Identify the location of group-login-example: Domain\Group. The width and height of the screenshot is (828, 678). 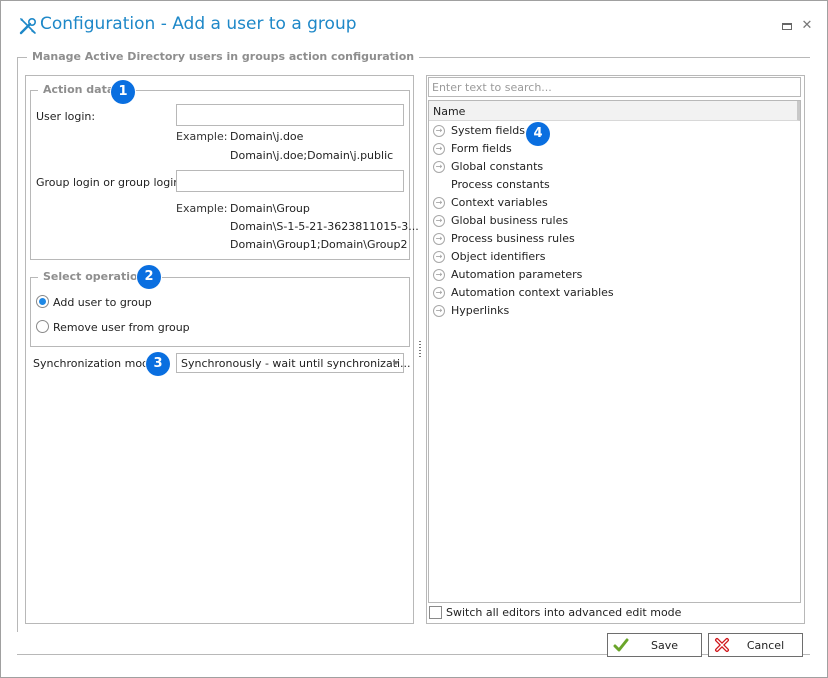
(270, 208).